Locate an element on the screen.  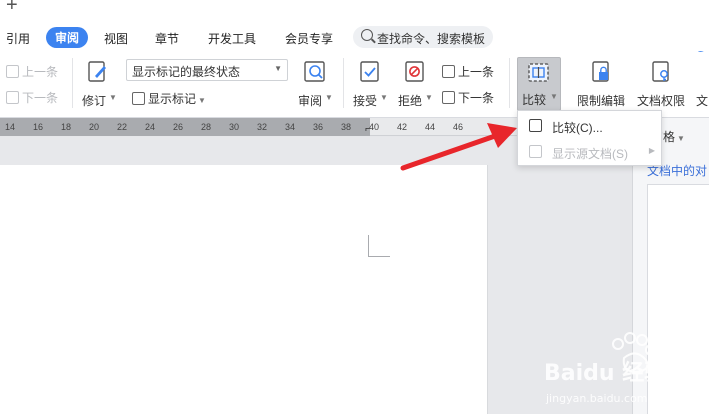
ruler-tick: 18 is located at coordinates (66, 127).